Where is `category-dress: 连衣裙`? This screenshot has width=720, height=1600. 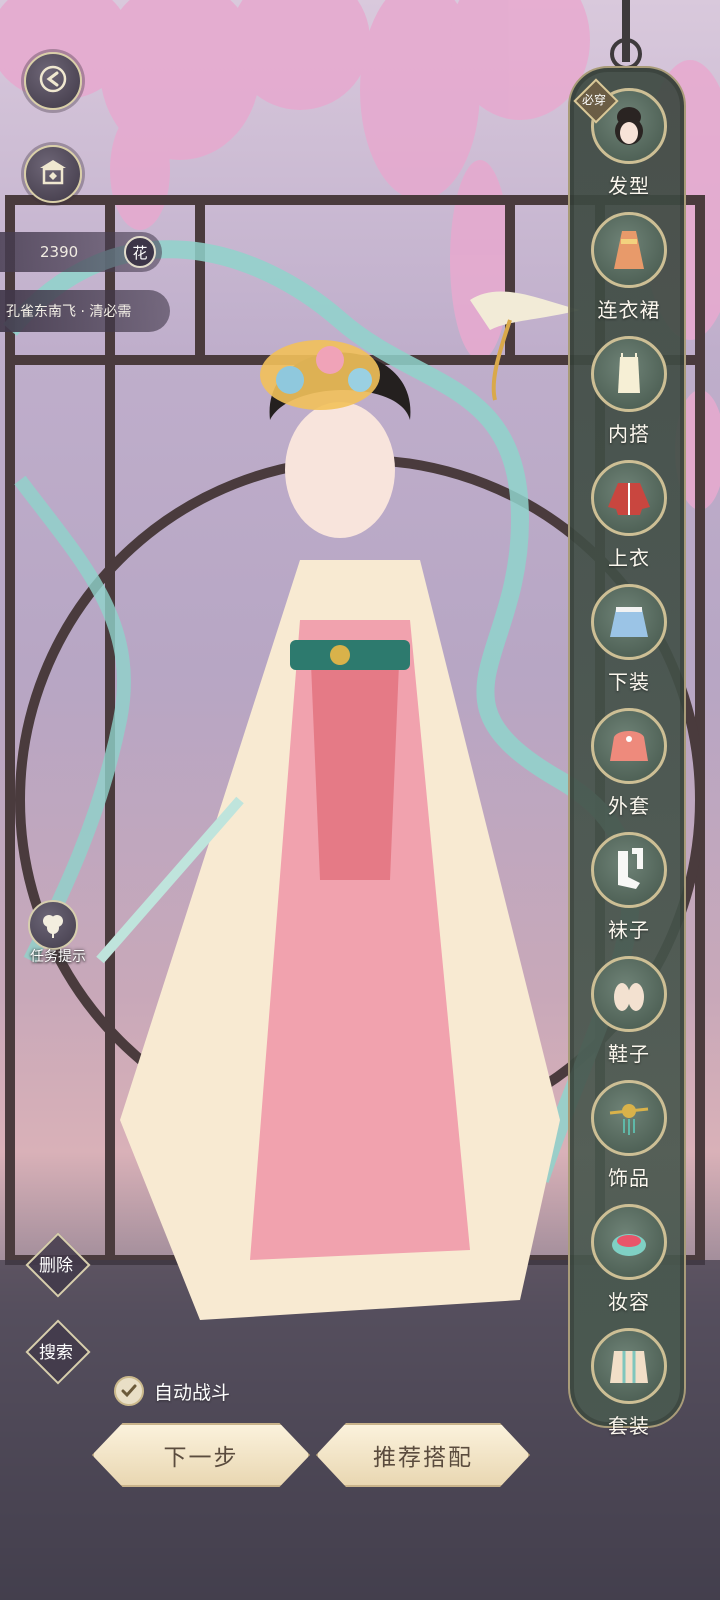 category-dress: 连衣裙 is located at coordinates (629, 272).